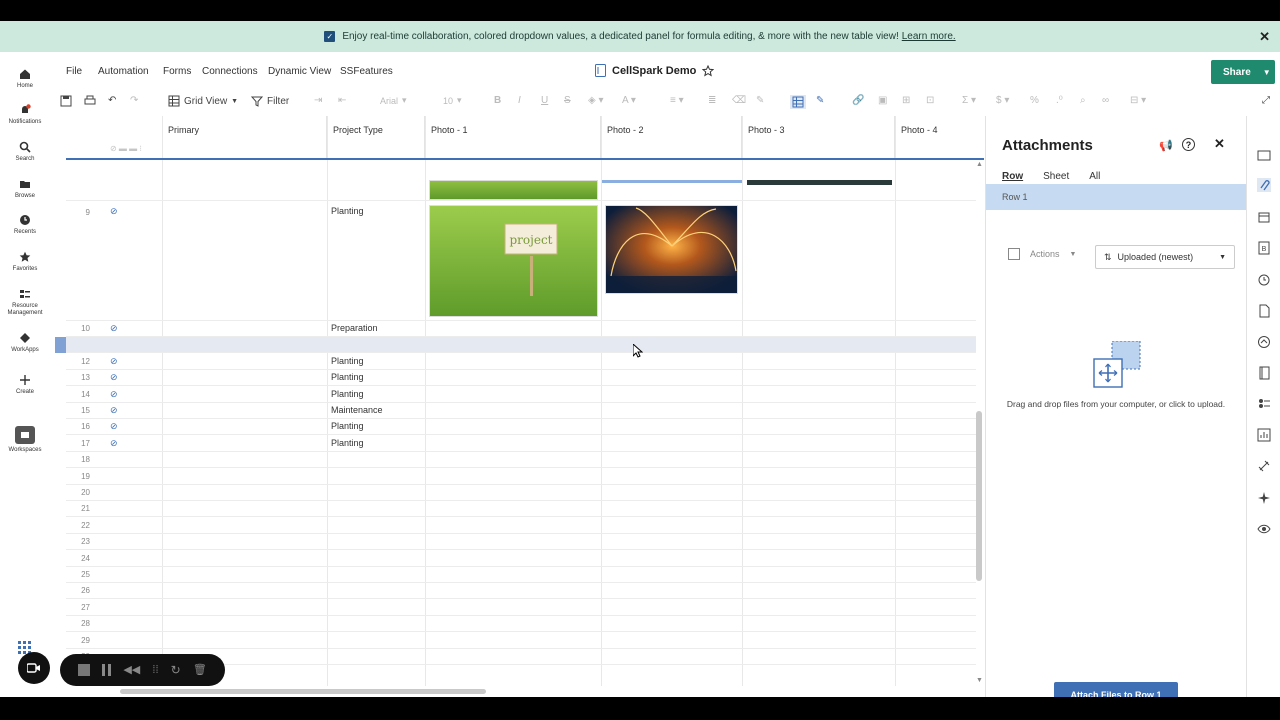 The width and height of the screenshot is (1280, 720). Describe the element at coordinates (1083, 100) in the screenshot. I see `find-icon: ⌕` at that location.